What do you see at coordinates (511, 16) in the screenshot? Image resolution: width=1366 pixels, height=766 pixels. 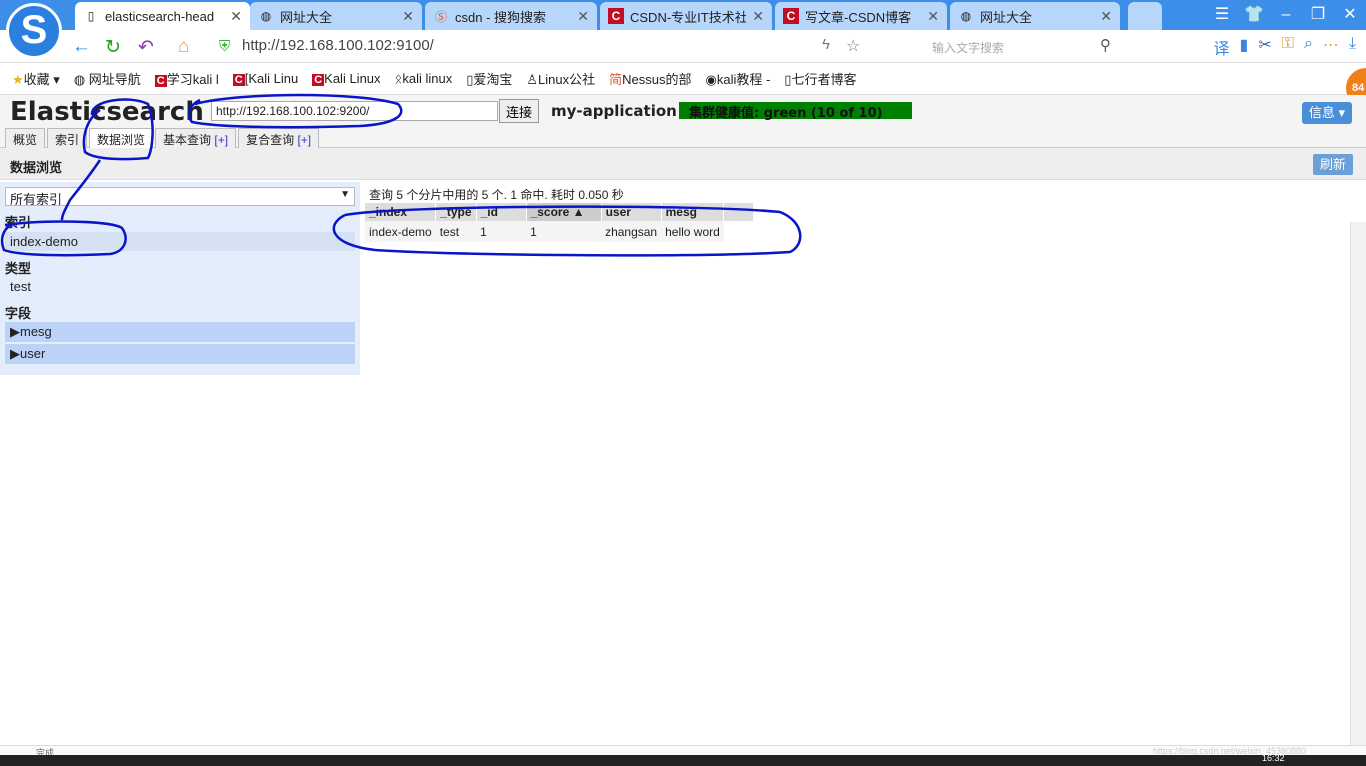 I see `browser-tab: Ⓢcsdn - 搜狗搜索 ✕` at bounding box center [511, 16].